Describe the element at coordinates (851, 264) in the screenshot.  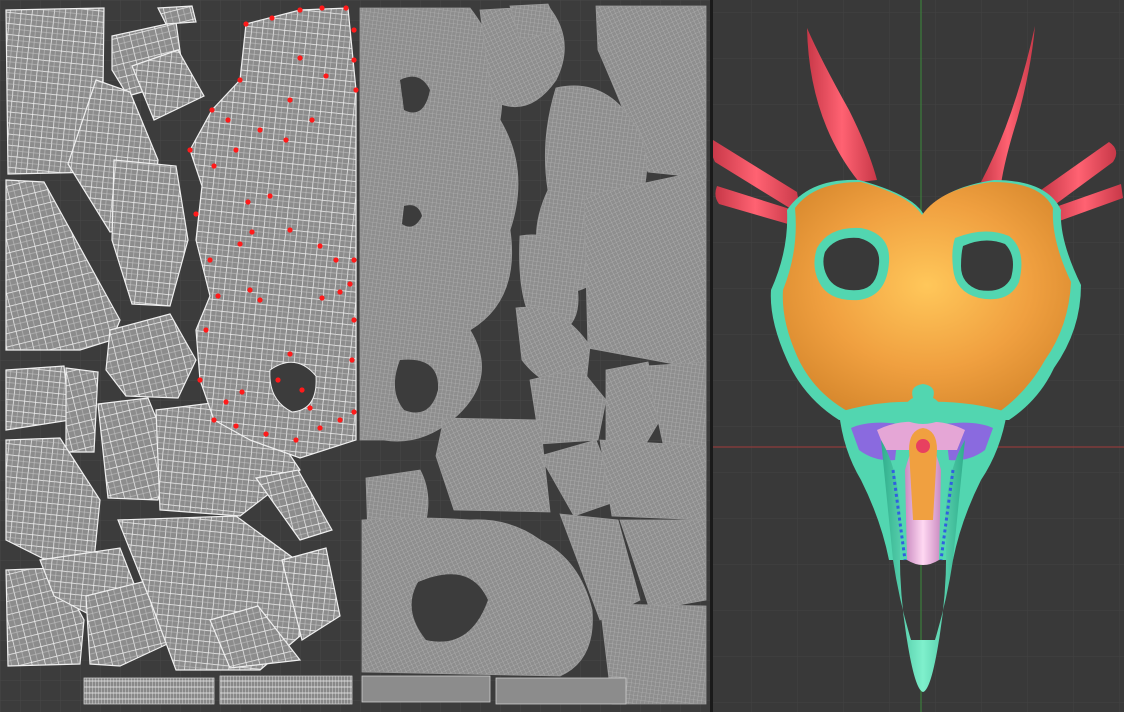
I see `eye-socket-left` at that location.